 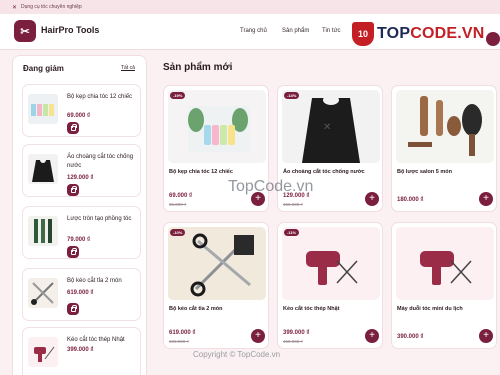 I want to click on announcement-bar: ✕ Dụng cụ tóc chuyên nghiệp, so click(x=250, y=7).